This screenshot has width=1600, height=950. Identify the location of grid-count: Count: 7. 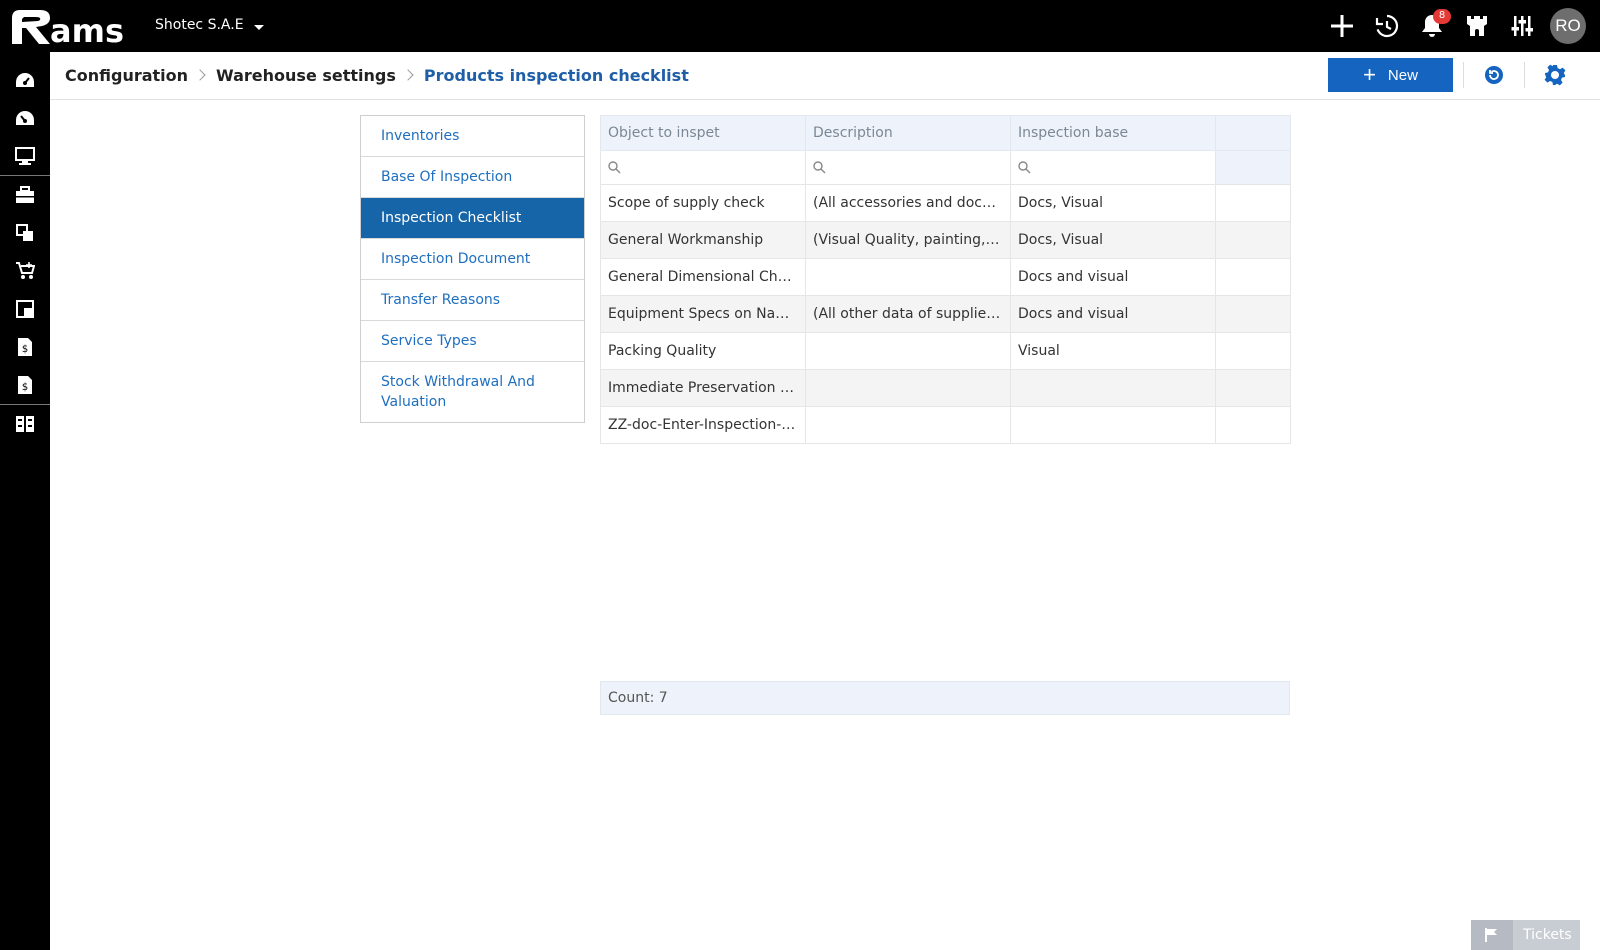
(945, 698).